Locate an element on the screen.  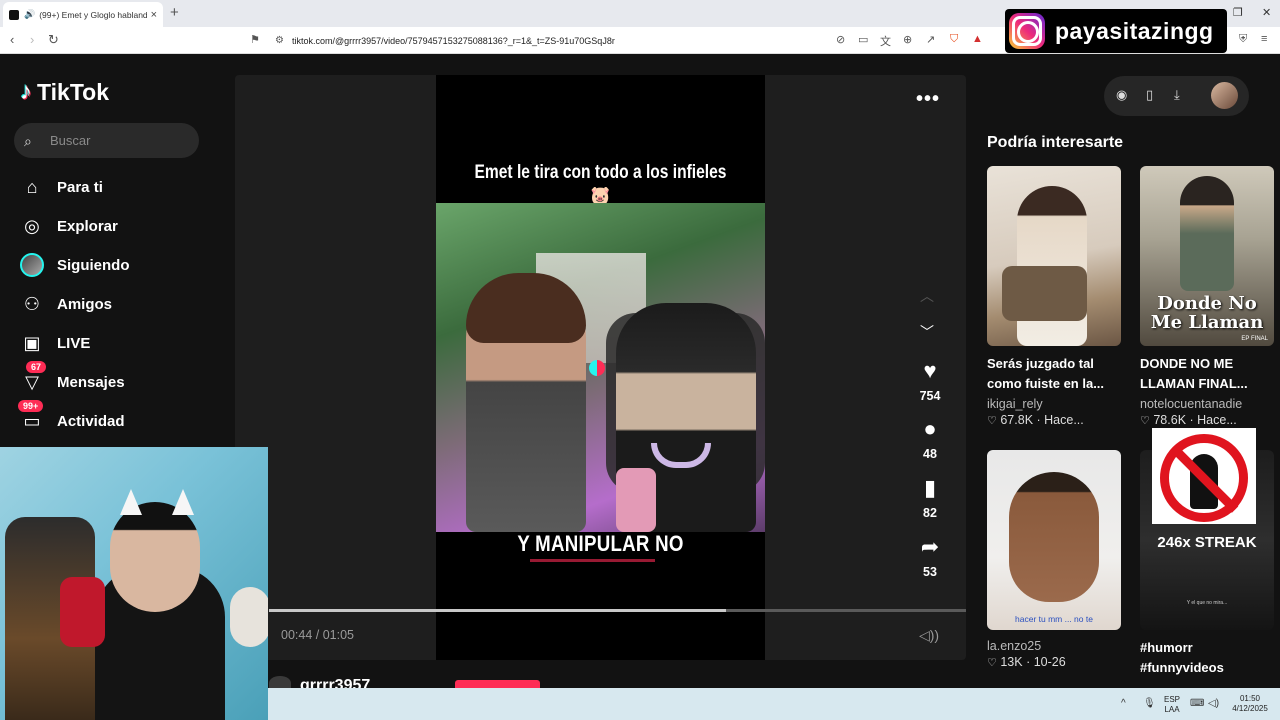
translate-icon: 文 is located at coordinates (885, 41).